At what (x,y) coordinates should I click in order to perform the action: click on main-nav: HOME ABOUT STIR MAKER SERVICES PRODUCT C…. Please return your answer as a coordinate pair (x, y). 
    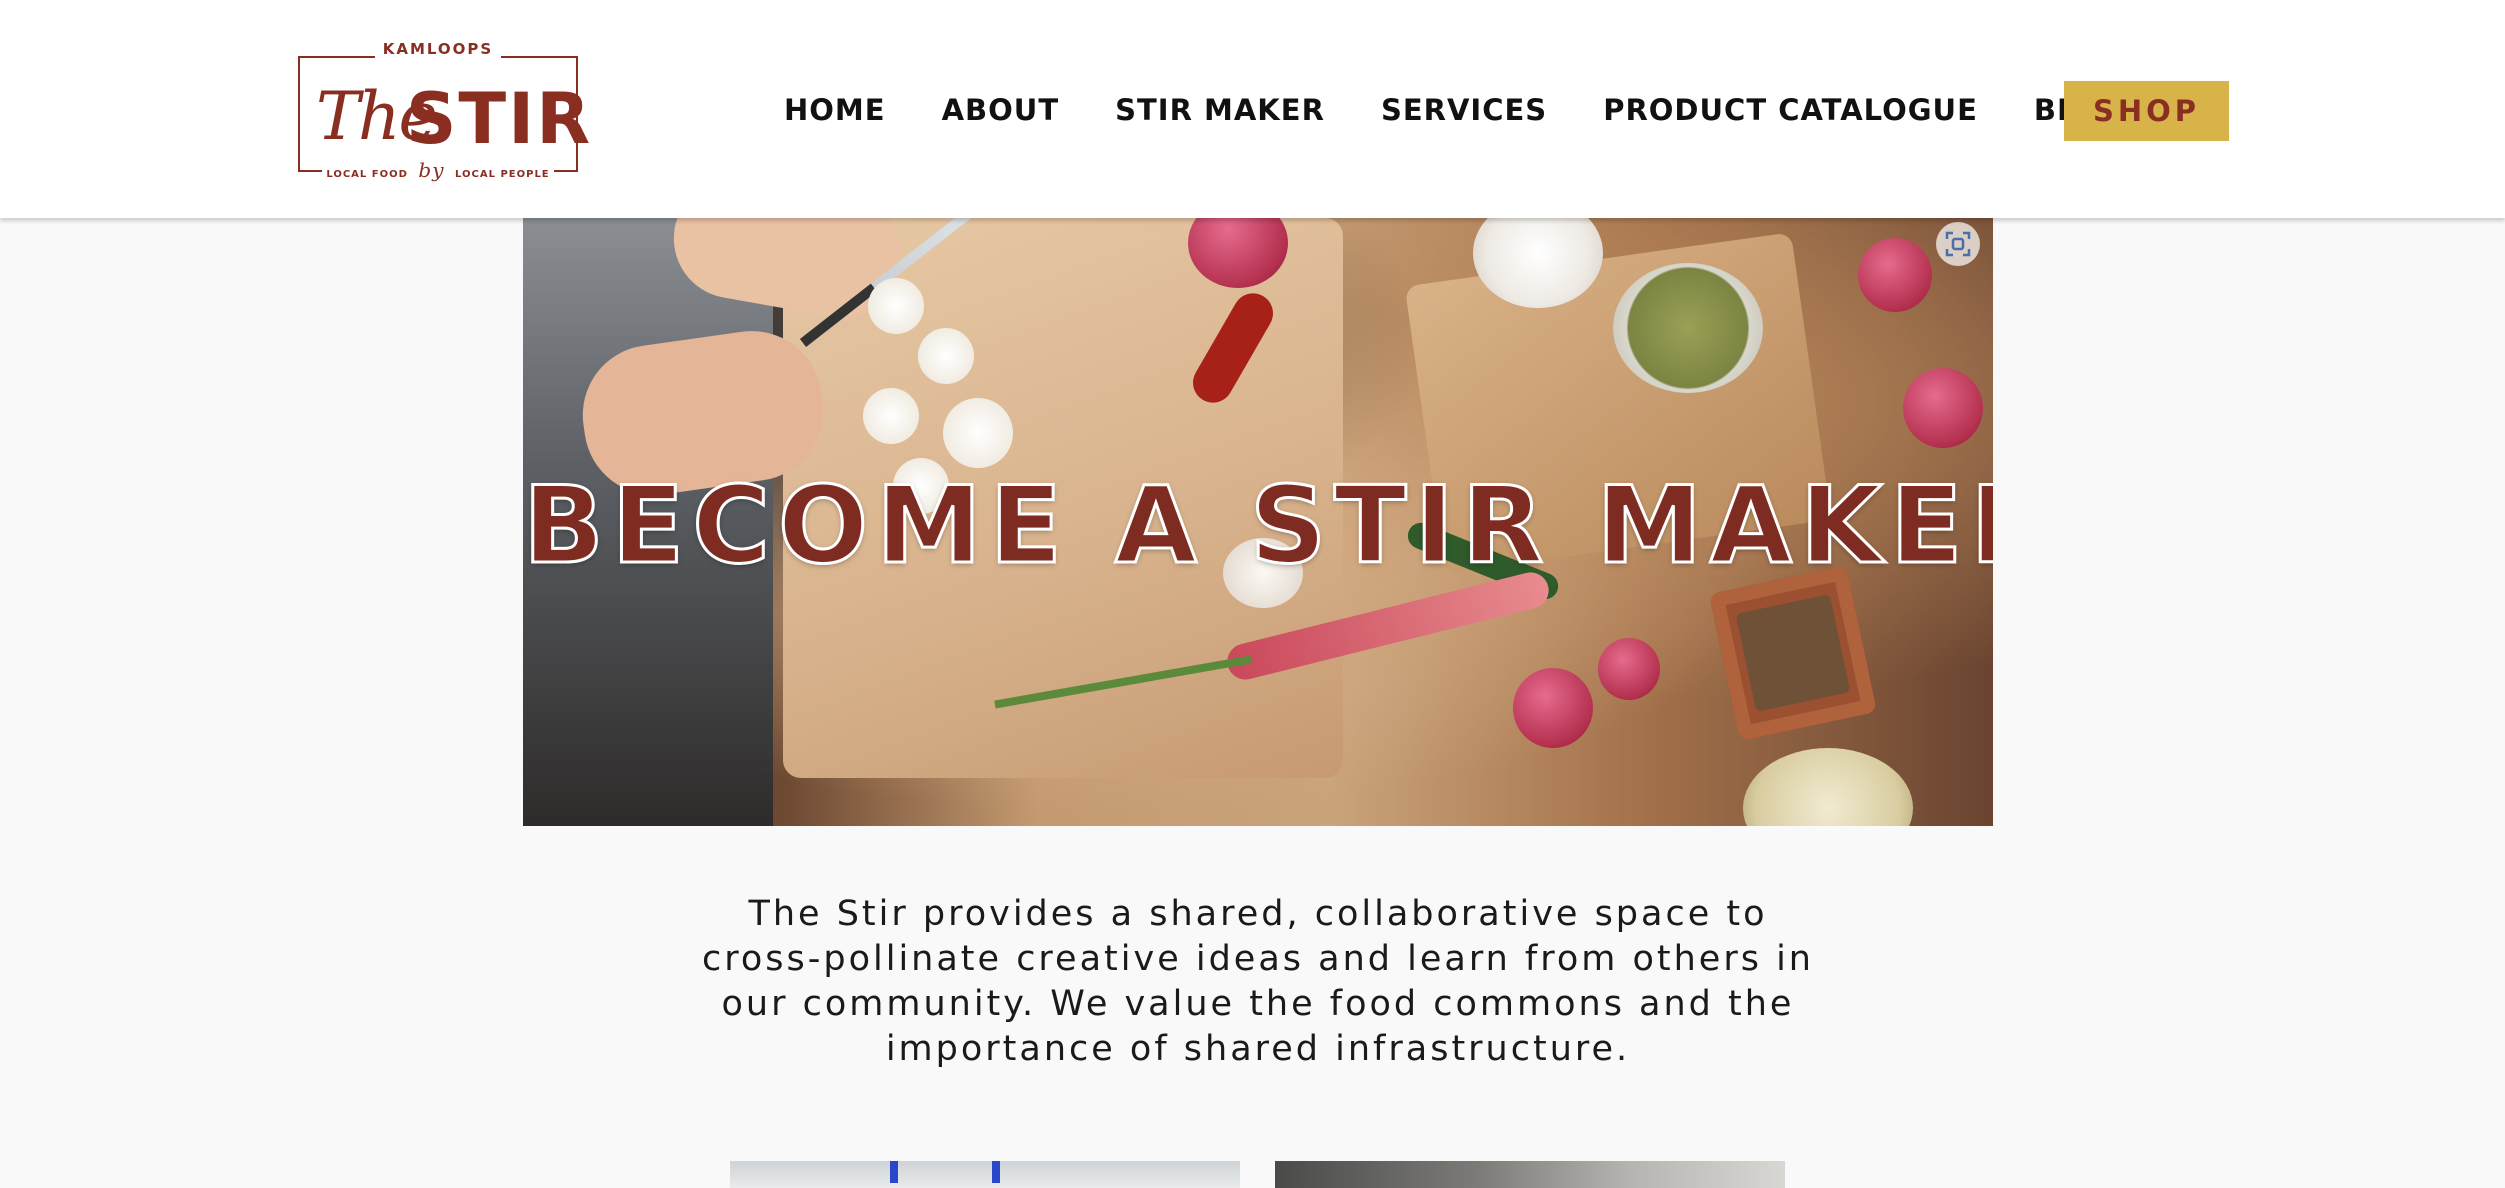
    Looking at the image, I should click on (1455, 110).